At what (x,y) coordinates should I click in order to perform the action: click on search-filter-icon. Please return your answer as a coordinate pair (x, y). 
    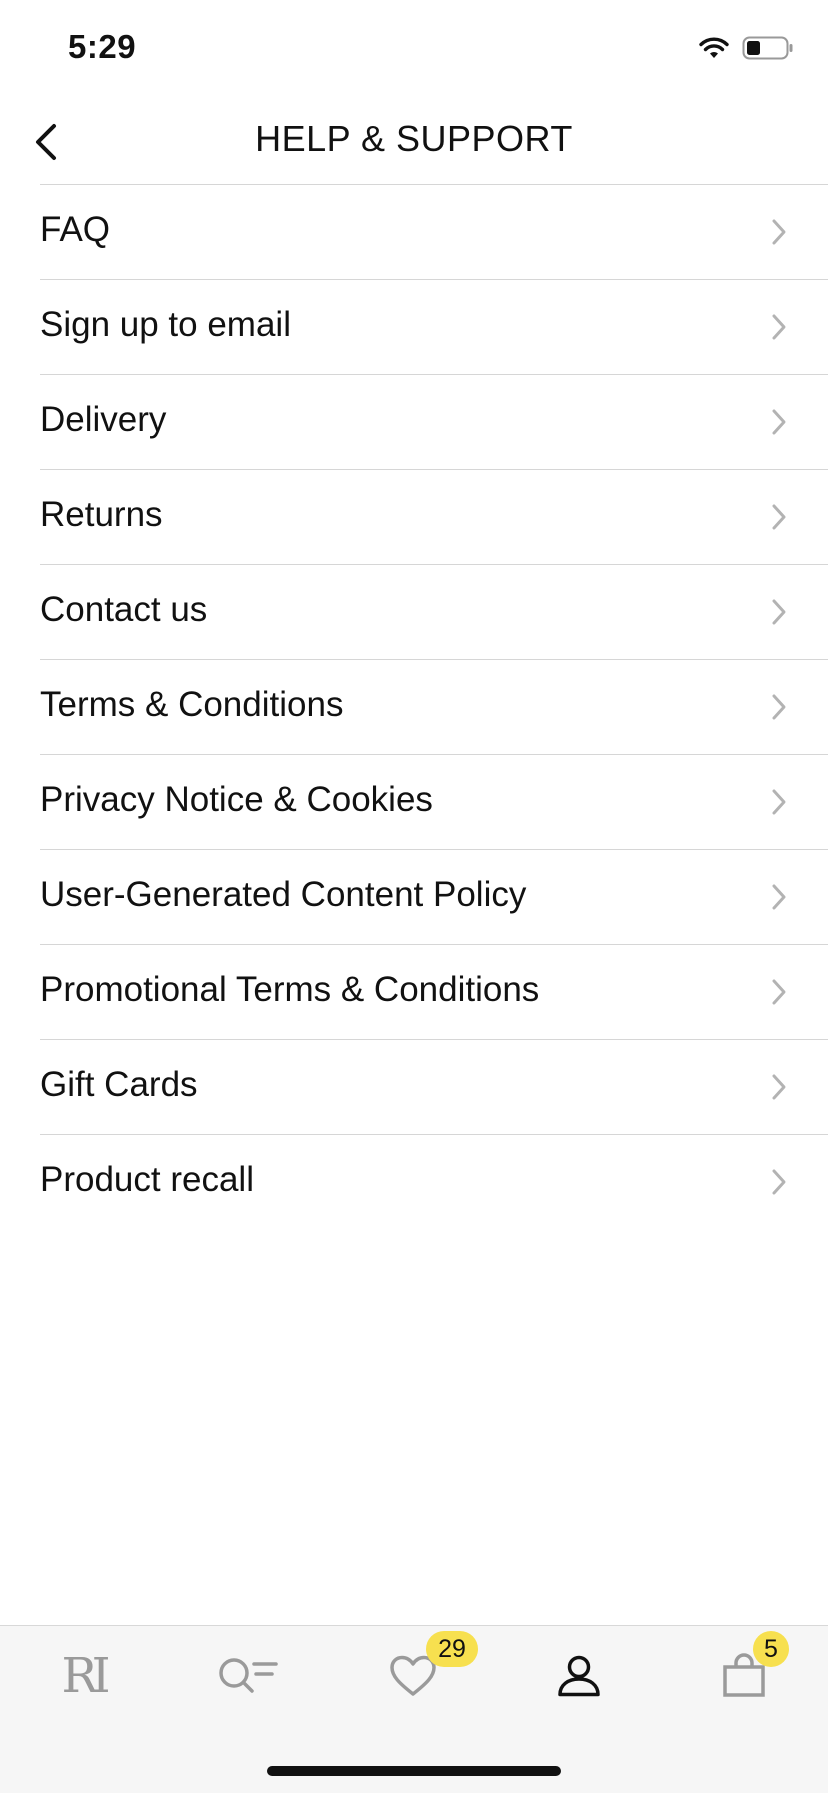
    Looking at the image, I should click on (248, 1675).